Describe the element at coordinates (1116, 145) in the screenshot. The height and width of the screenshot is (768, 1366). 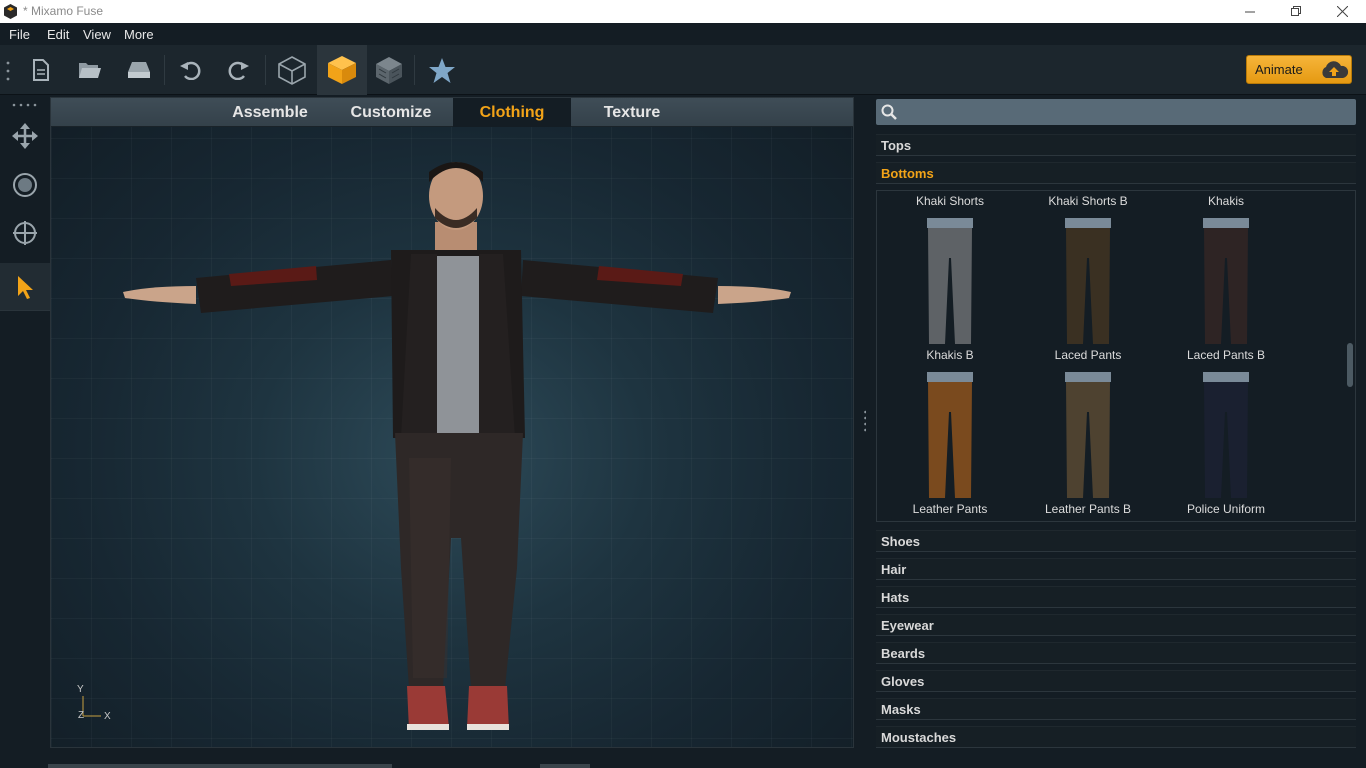
I see `category-tops: Tops` at that location.